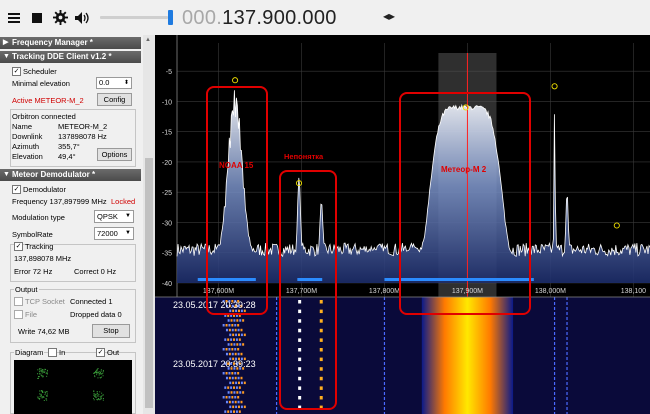 The height and width of the screenshot is (414, 650). Describe the element at coordinates (26, 146) in the screenshot. I see `azimuth-label: Azimuth` at that location.